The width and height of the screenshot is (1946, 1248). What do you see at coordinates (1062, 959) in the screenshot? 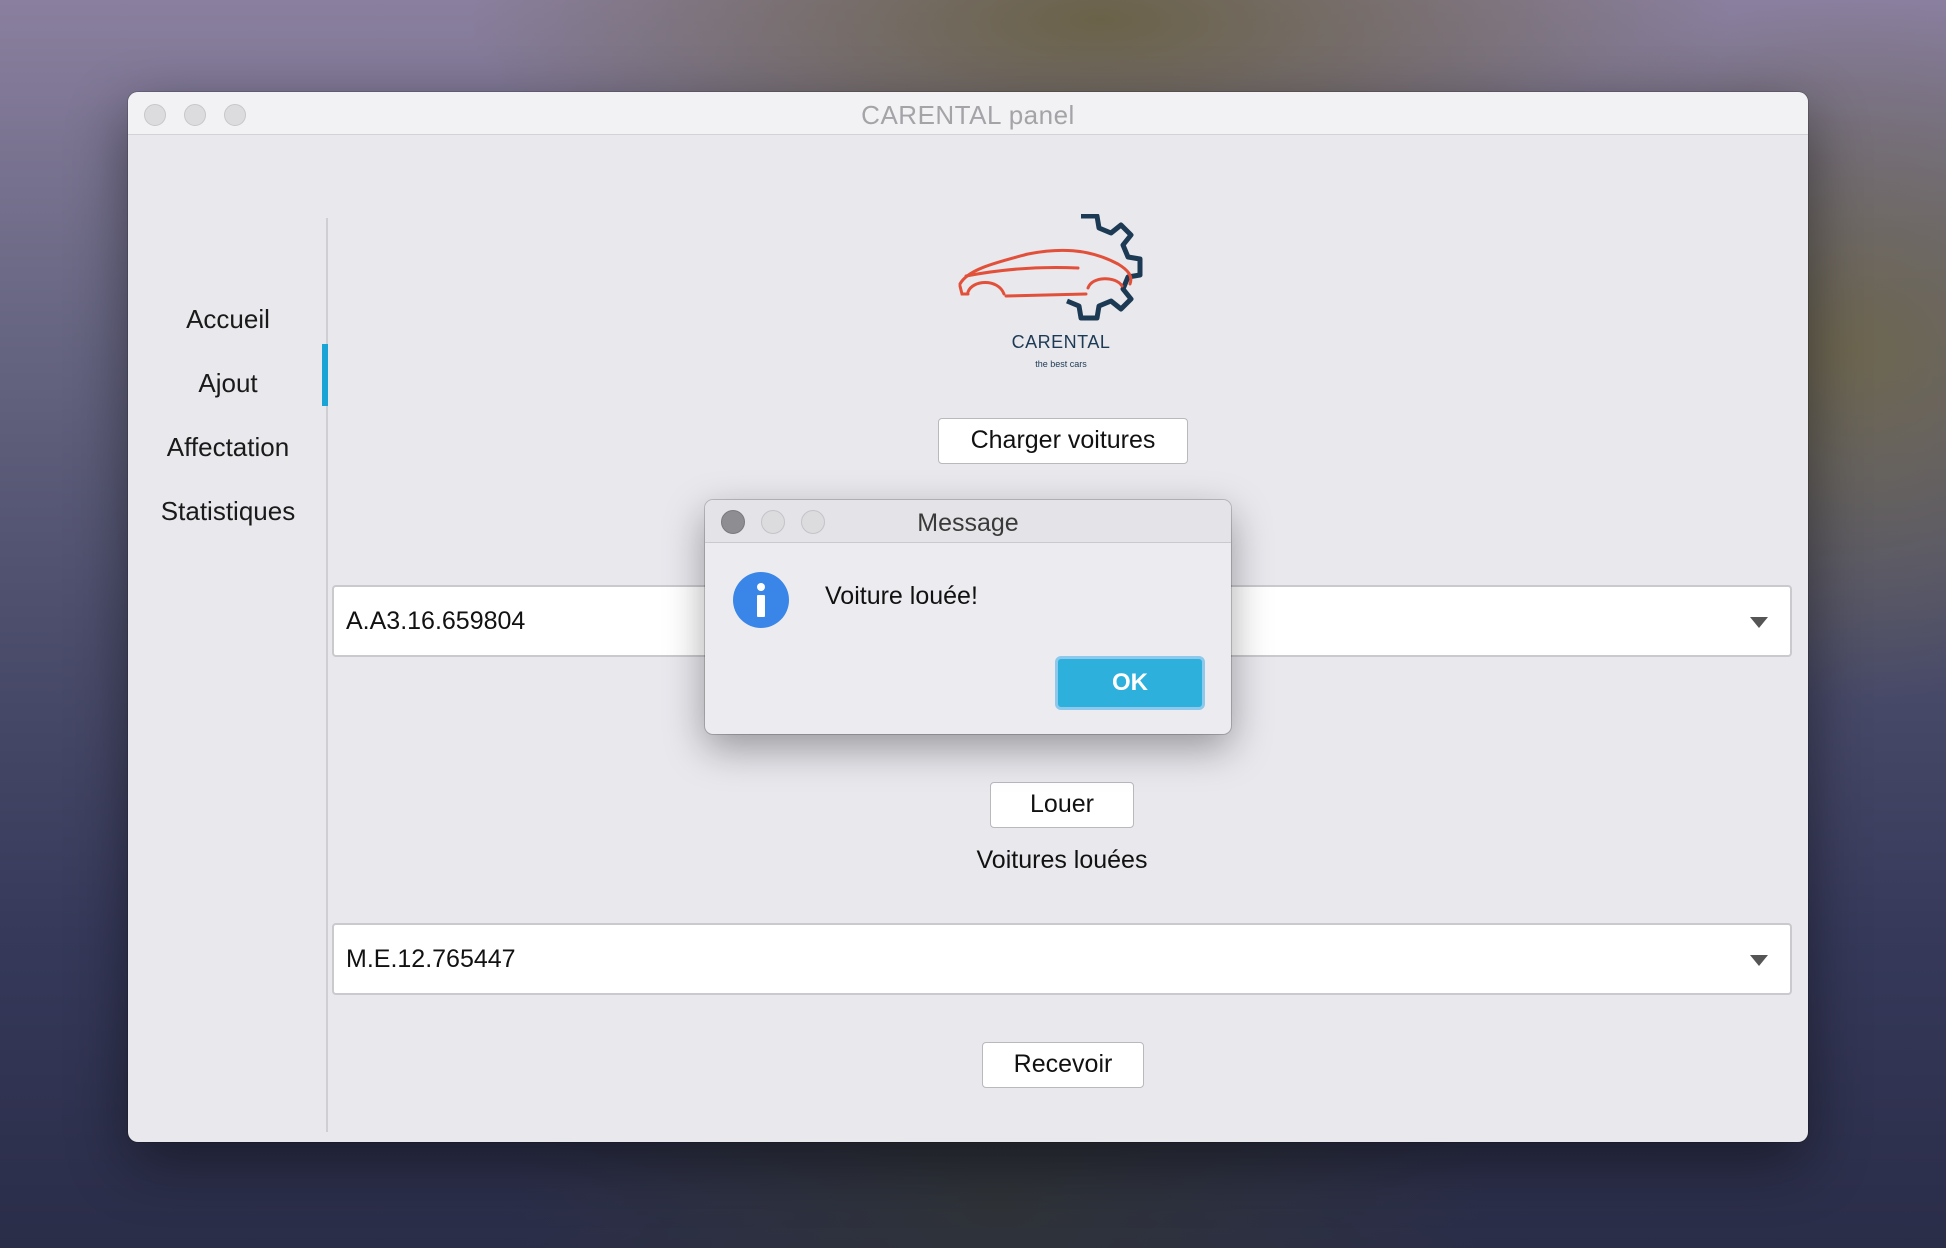
I see `rented-cars-select: M.E.12.765447` at bounding box center [1062, 959].